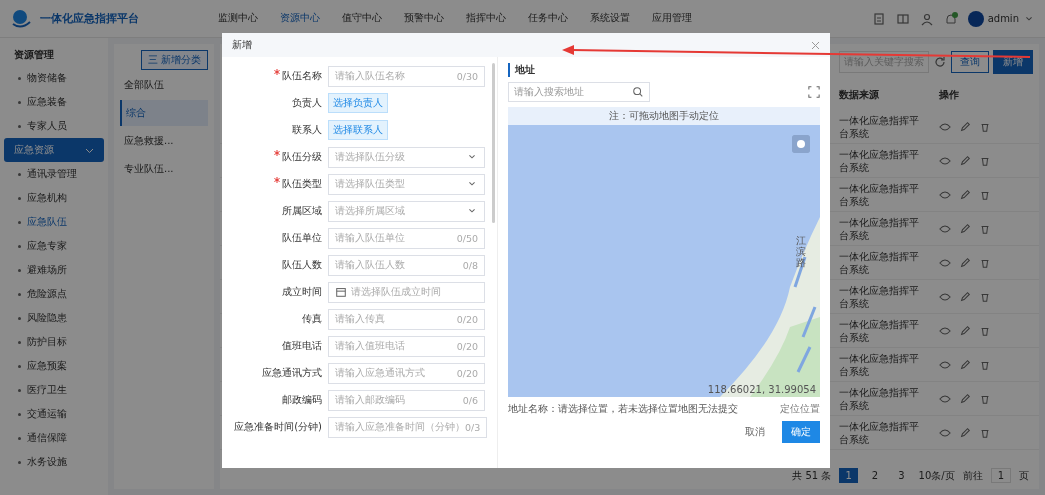 Image resolution: width=1045 pixels, height=495 pixels. Describe the element at coordinates (1000, 475) in the screenshot. I see `goto-field: 1` at that location.